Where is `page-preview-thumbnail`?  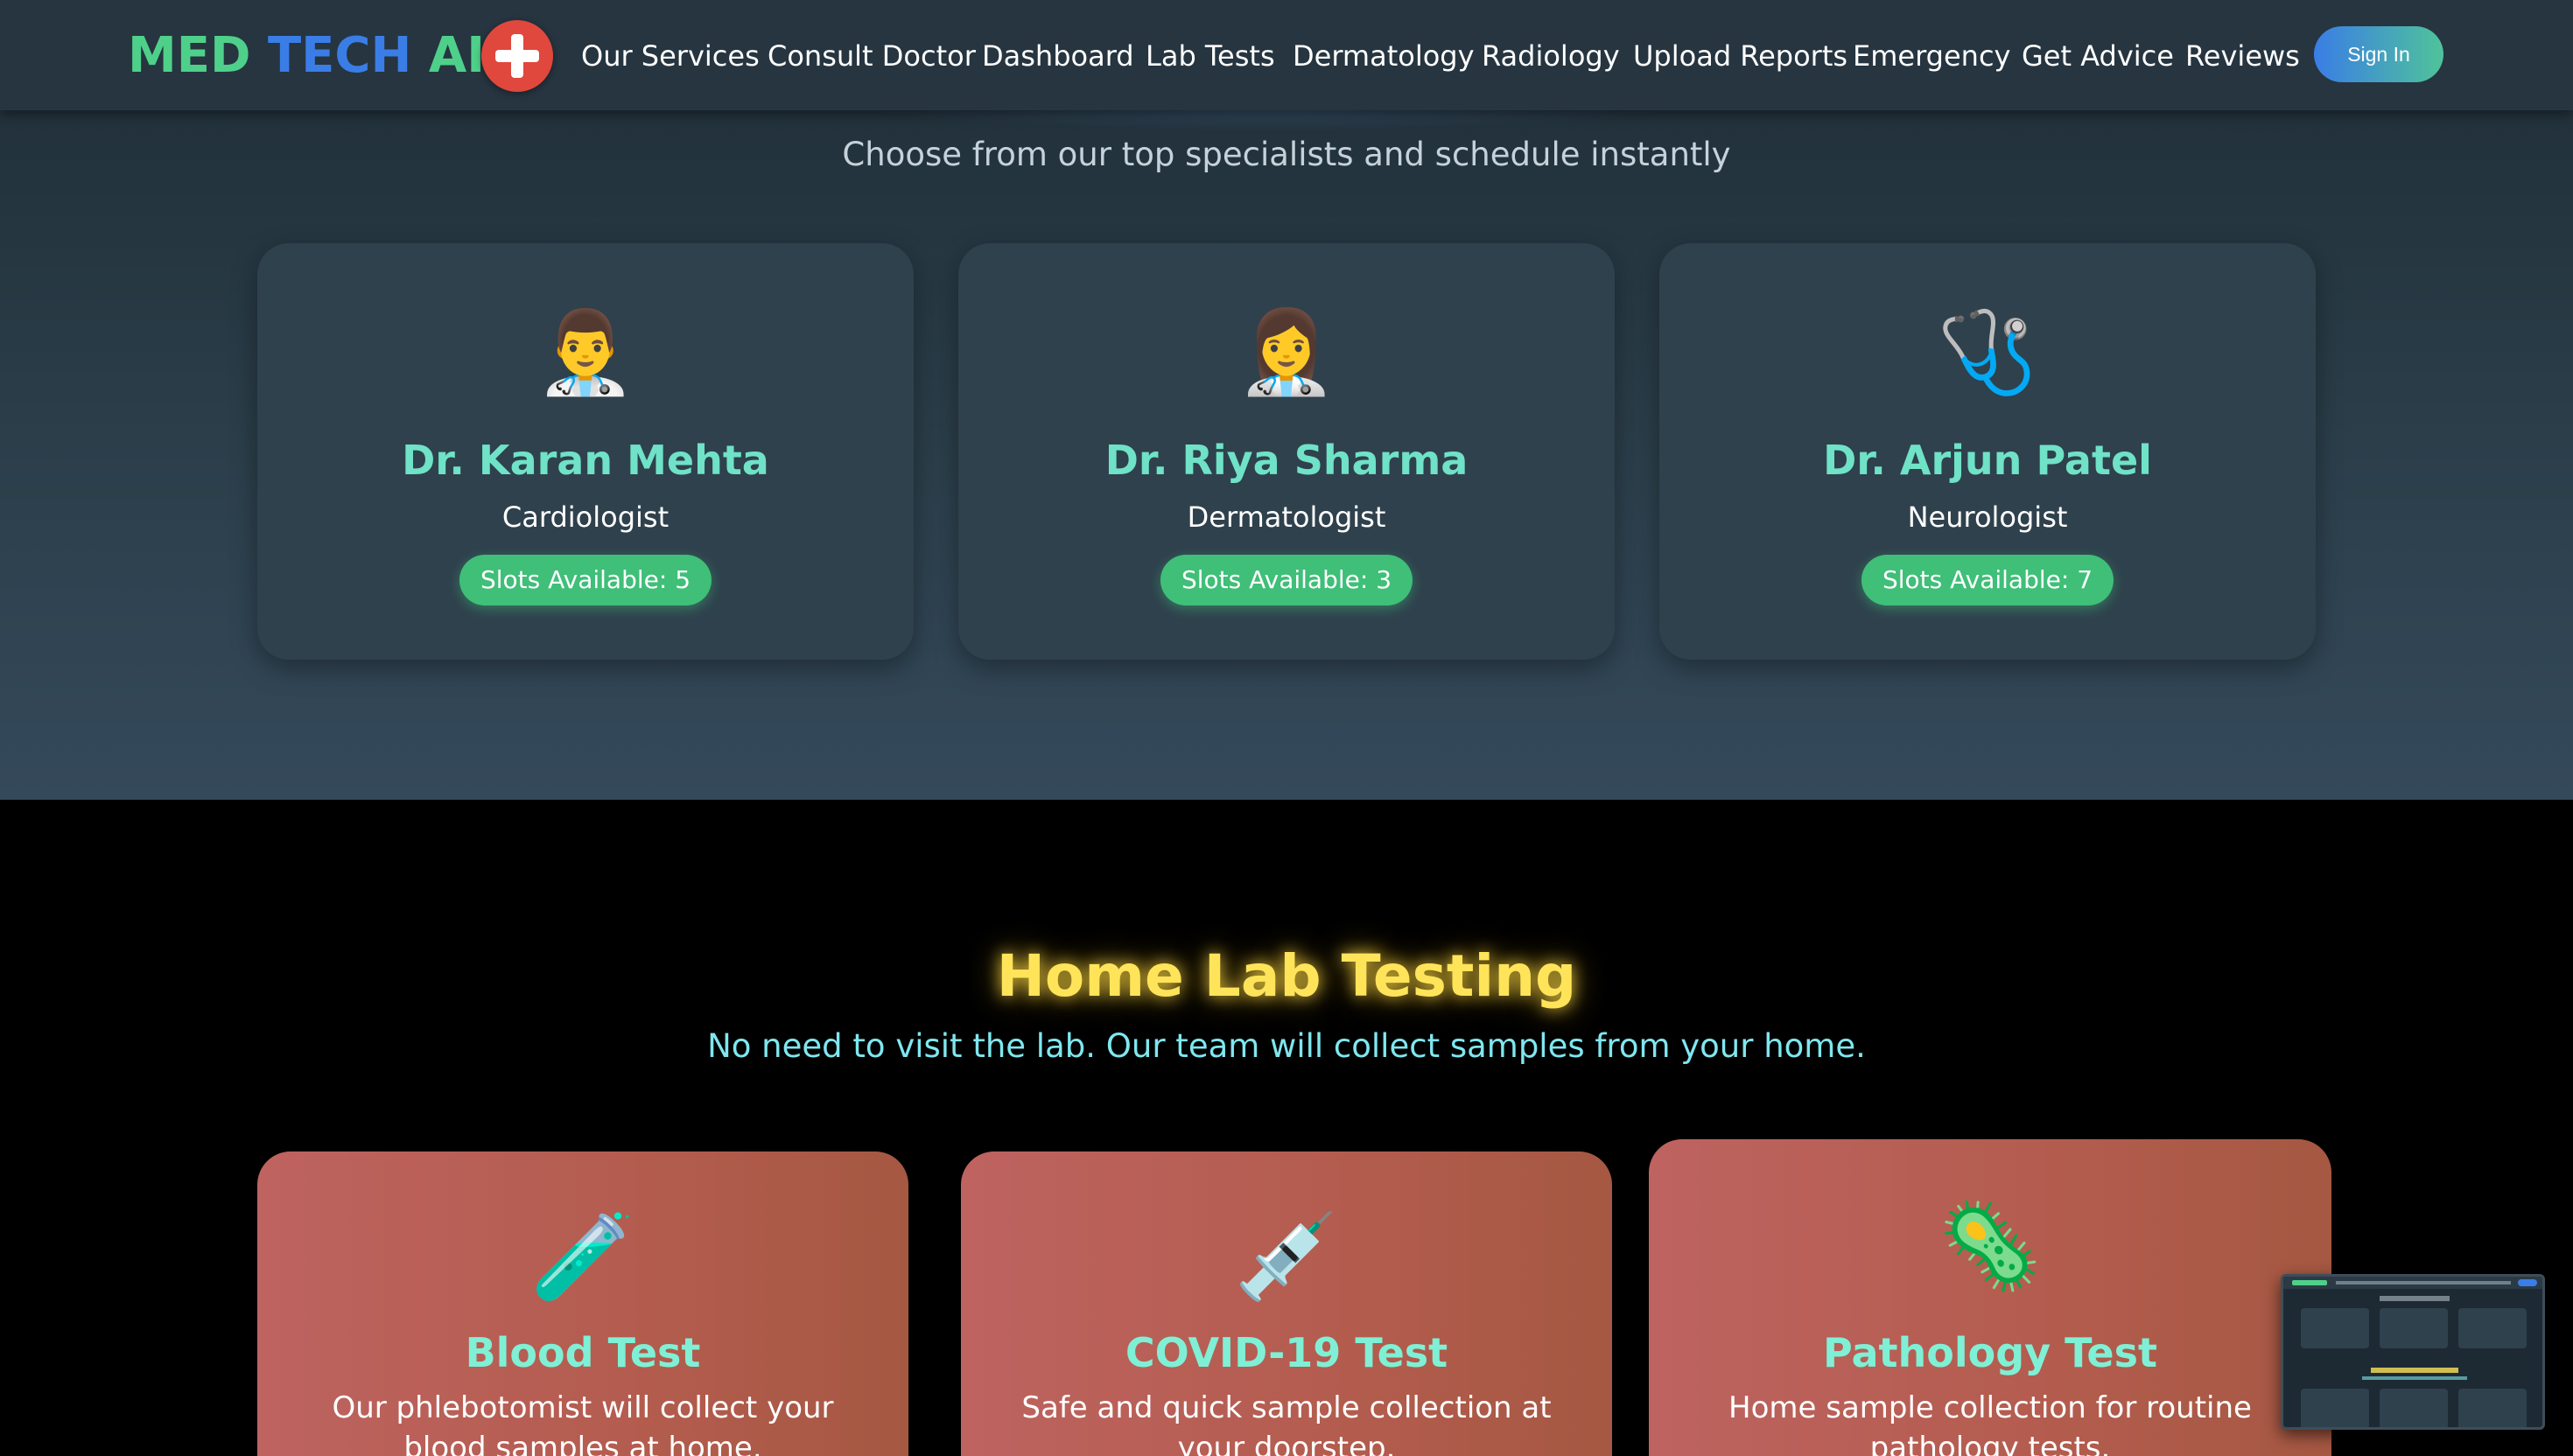
page-preview-thumbnail is located at coordinates (2413, 1352).